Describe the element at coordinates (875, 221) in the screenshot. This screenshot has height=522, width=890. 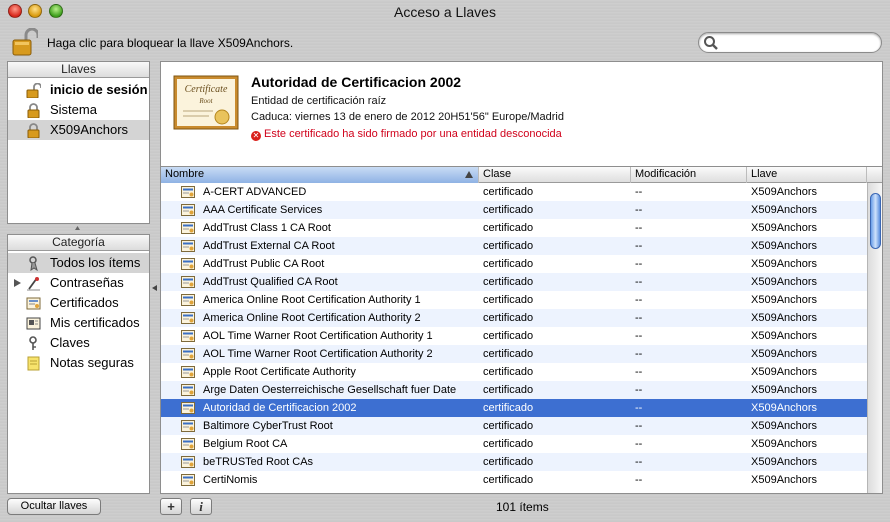
I see `scrollbar-thumb` at that location.